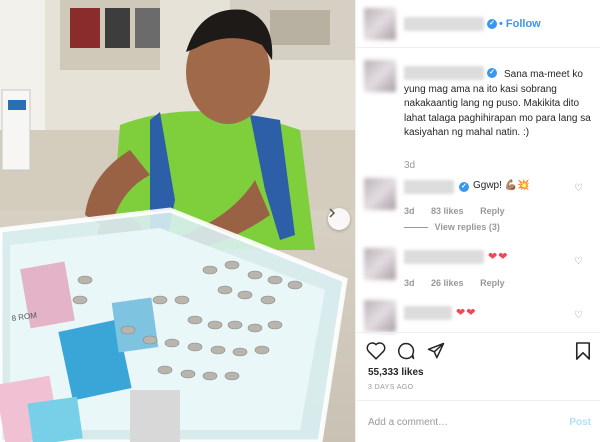 The image size is (600, 442). I want to click on follow-button: • Follow, so click(520, 24).